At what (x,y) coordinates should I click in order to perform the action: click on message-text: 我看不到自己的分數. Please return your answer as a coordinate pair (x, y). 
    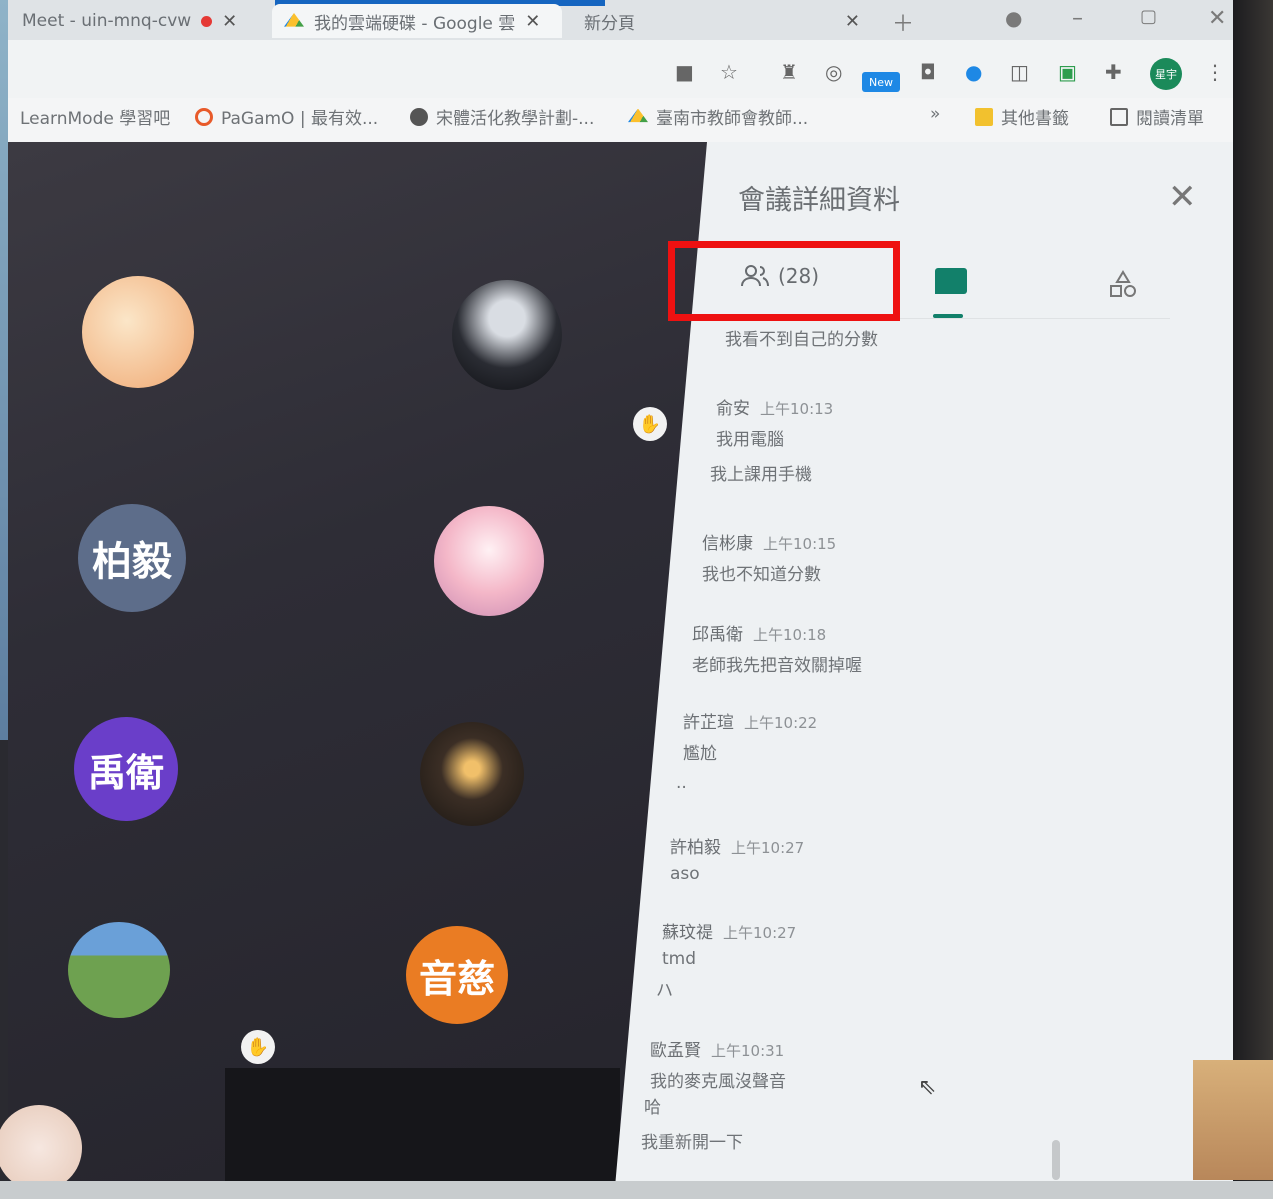
    Looking at the image, I should click on (801, 340).